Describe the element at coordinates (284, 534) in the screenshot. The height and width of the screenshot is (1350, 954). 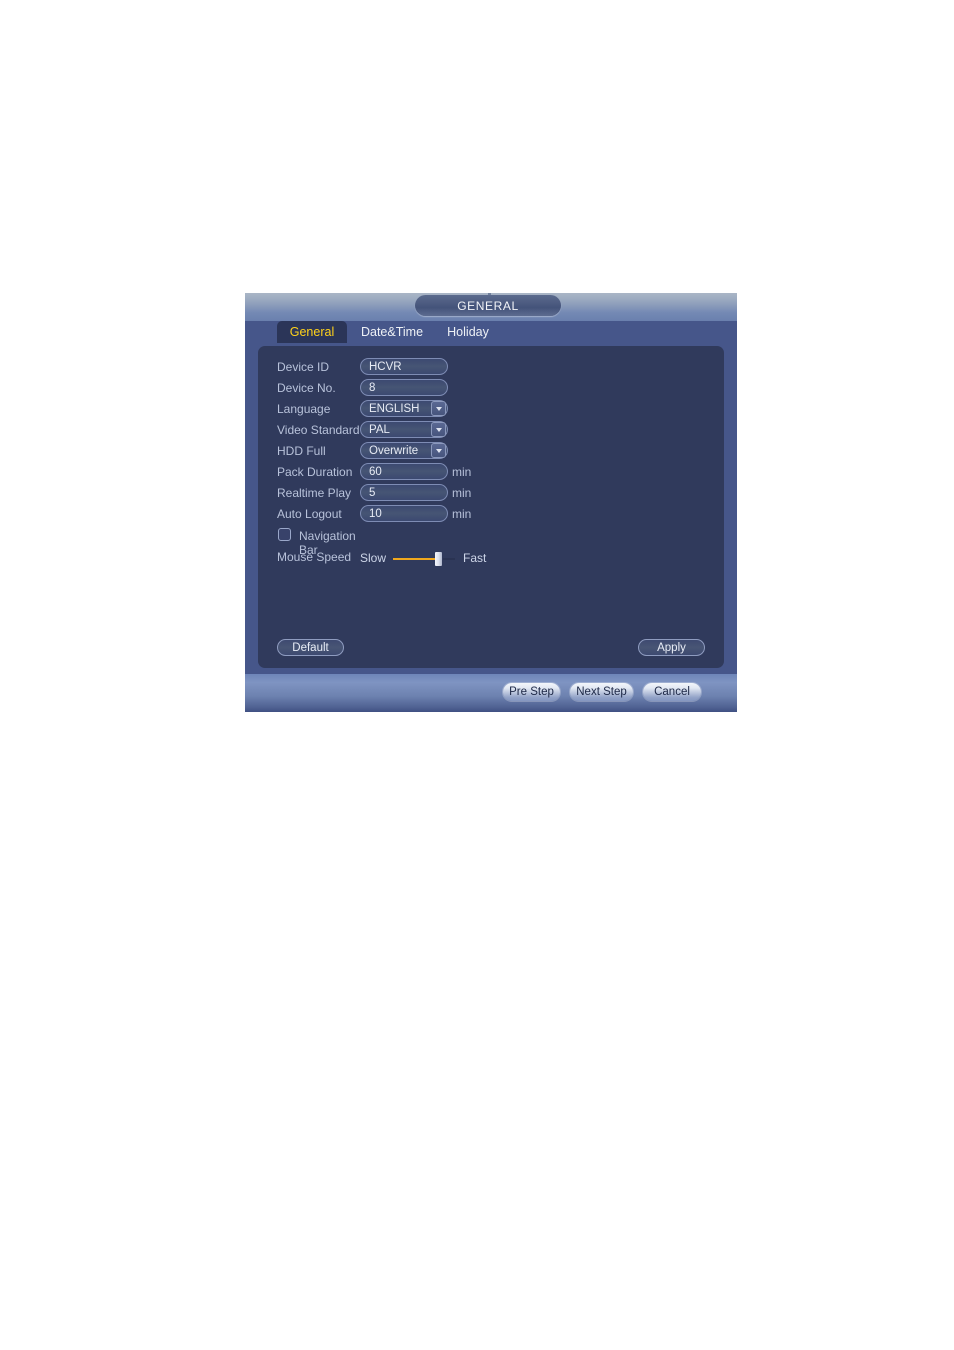
I see `checkbox-navigation-bar` at that location.